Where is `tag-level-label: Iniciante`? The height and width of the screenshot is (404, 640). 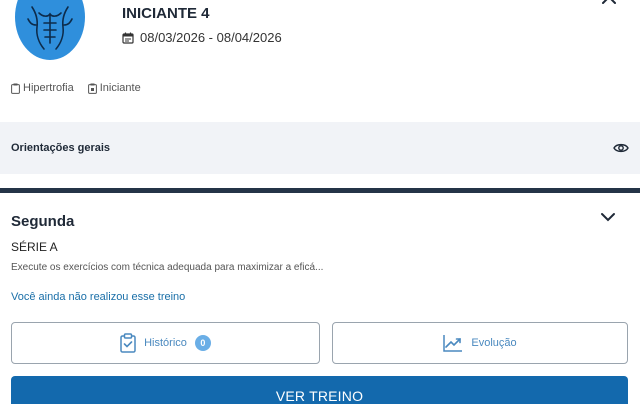 tag-level-label: Iniciante is located at coordinates (120, 88).